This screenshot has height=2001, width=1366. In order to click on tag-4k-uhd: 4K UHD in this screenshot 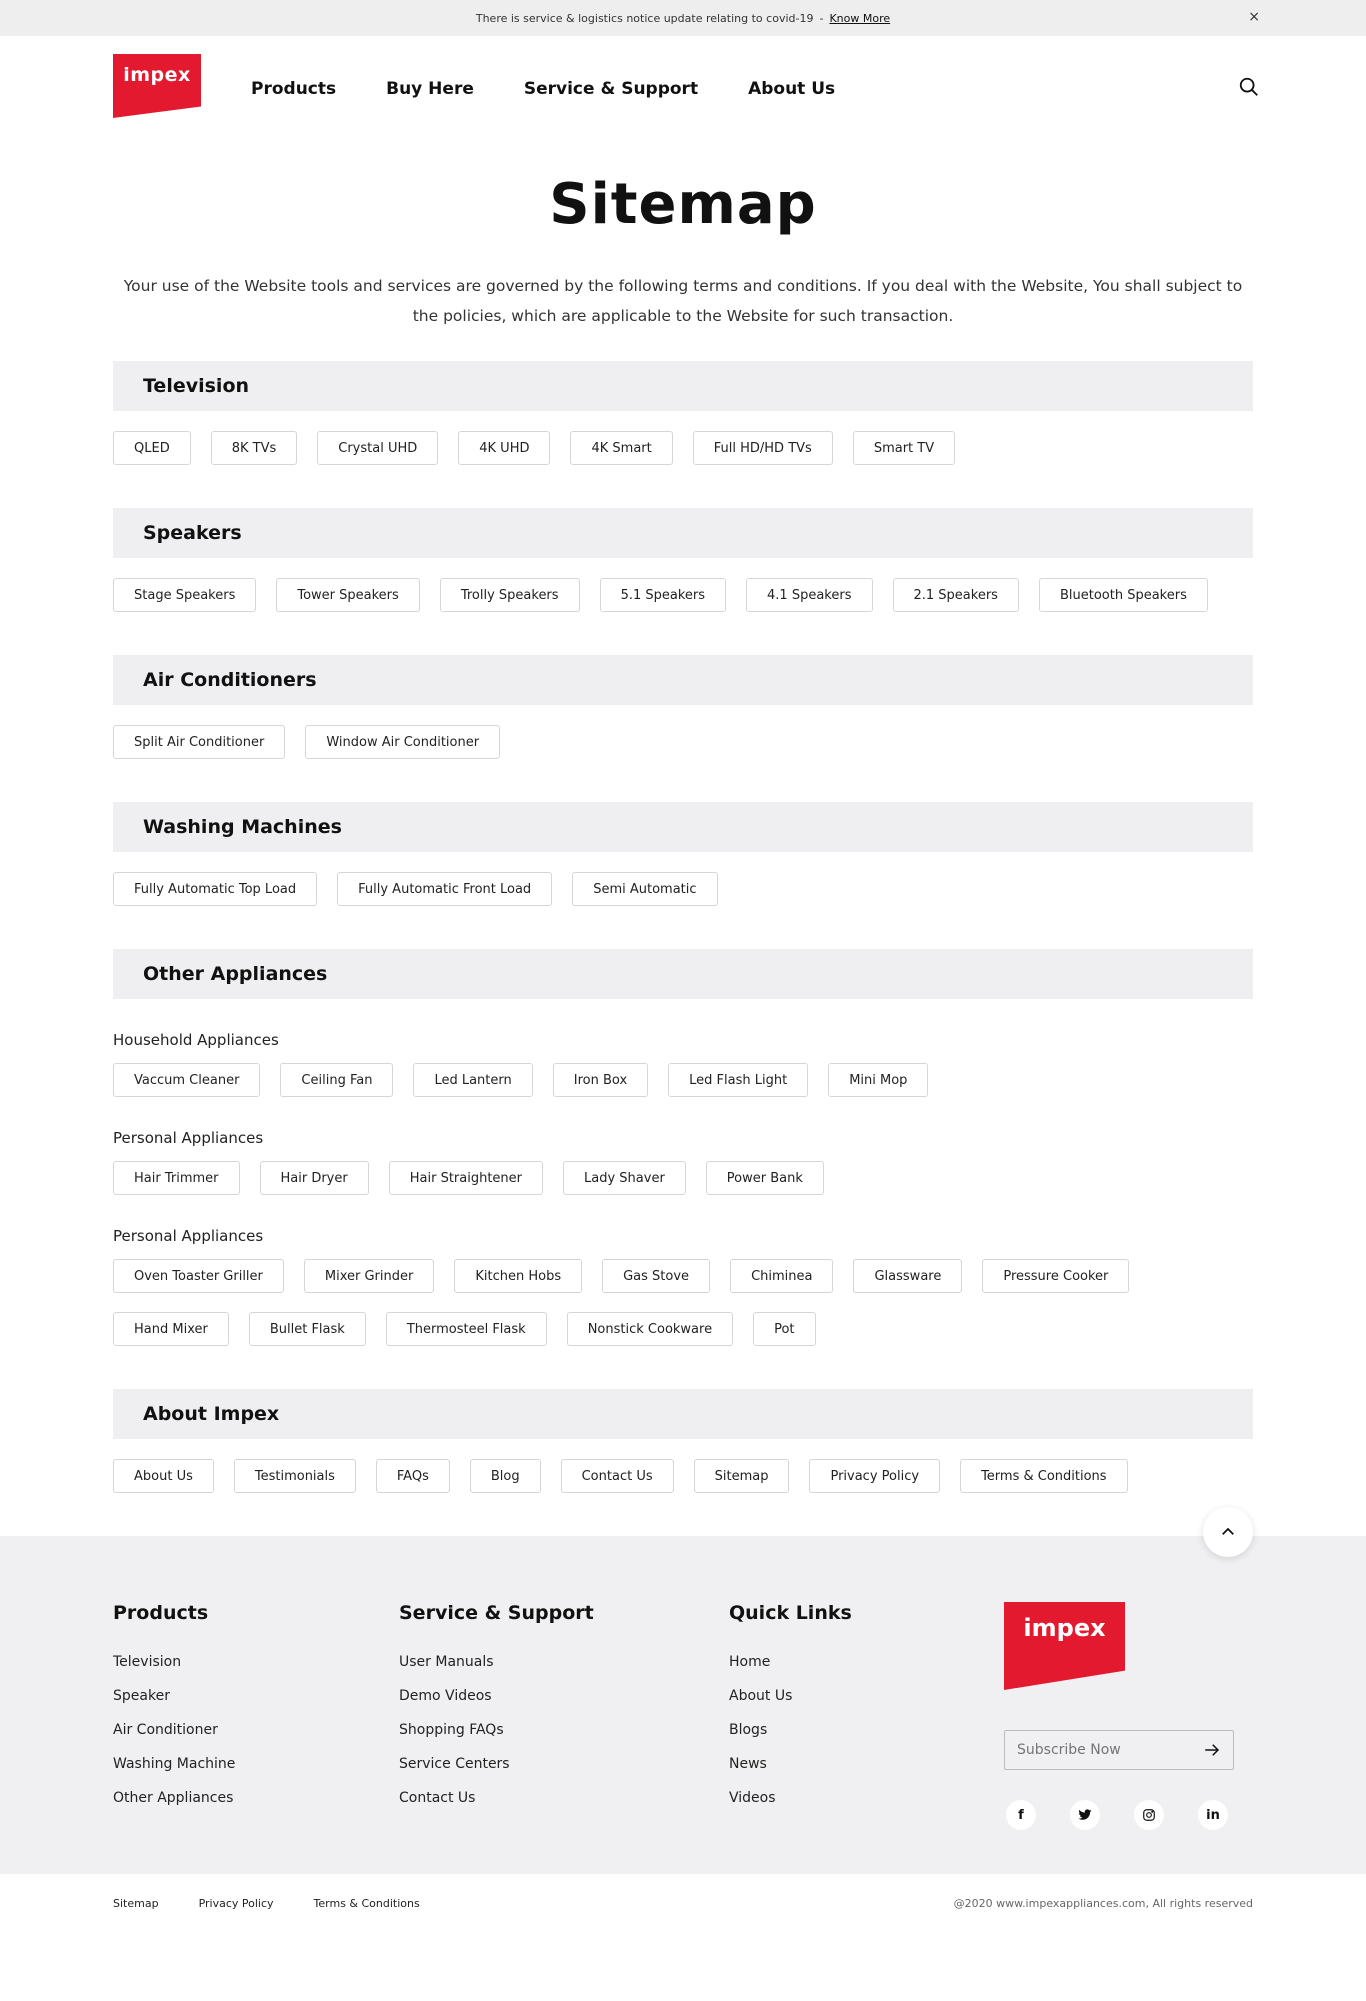, I will do `click(504, 448)`.